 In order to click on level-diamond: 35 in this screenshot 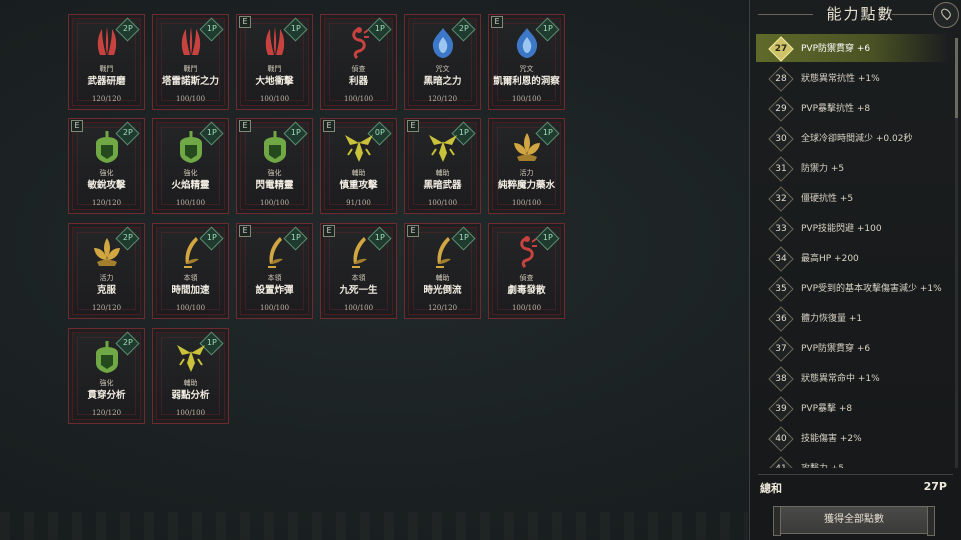, I will do `click(781, 289)`.